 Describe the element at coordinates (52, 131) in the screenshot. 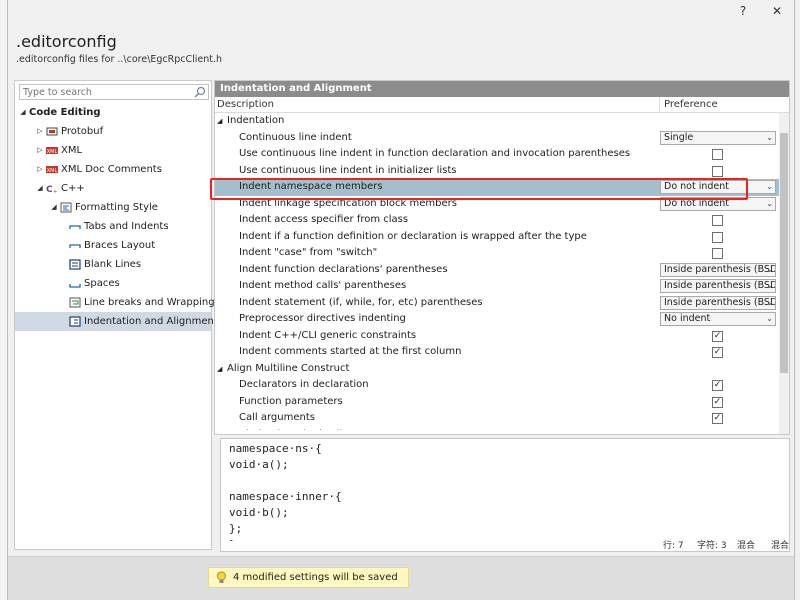

I see `protobuf-icon` at that location.